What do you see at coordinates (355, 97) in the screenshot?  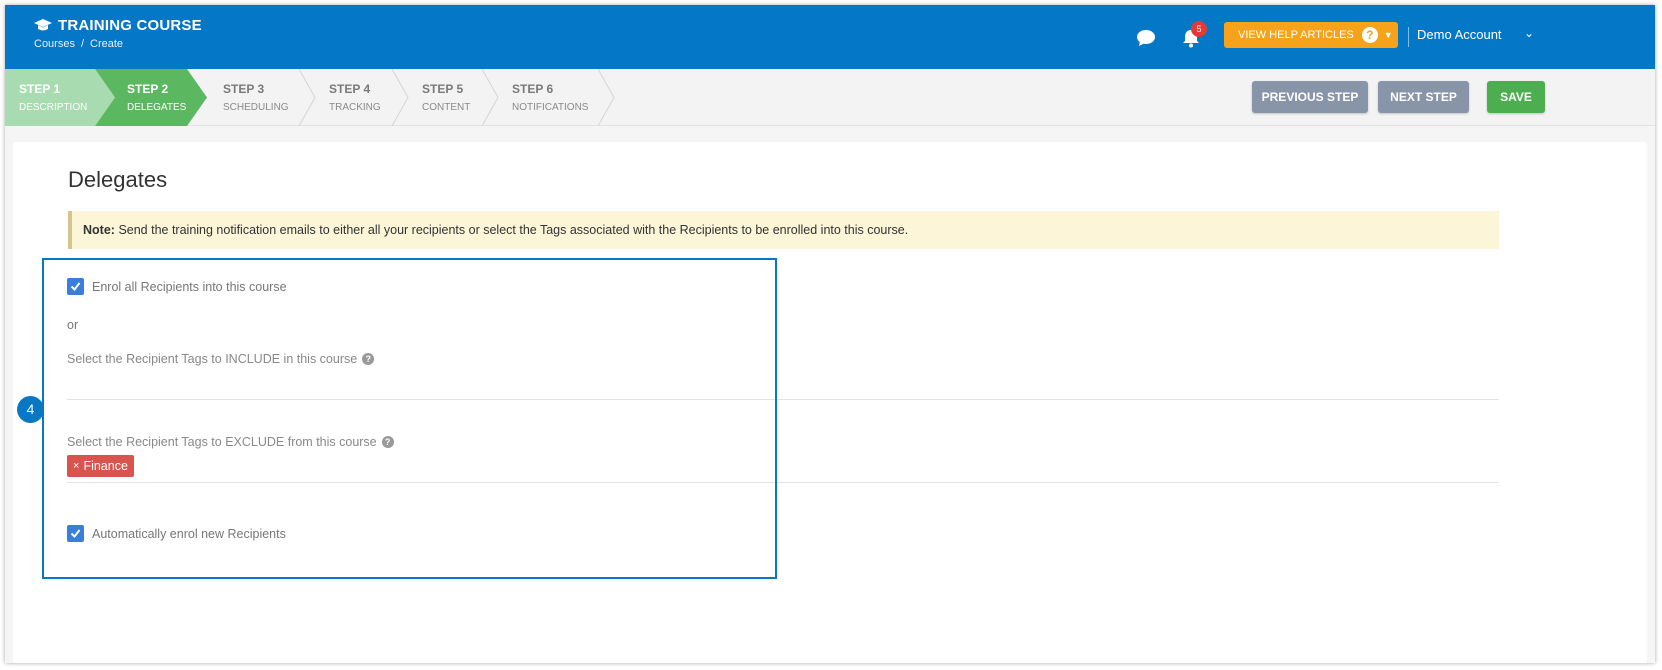 I see `step-tracking: STEP 4 TRACKING` at bounding box center [355, 97].